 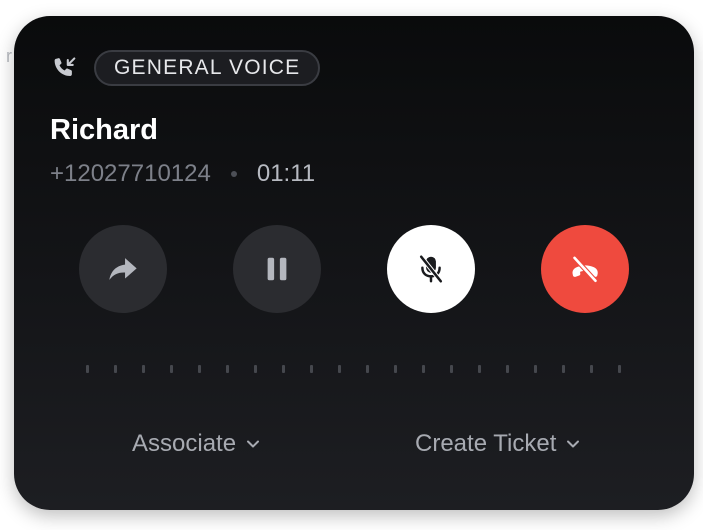 I want to click on queue-badge: GENERAL VOICE, so click(x=207, y=68).